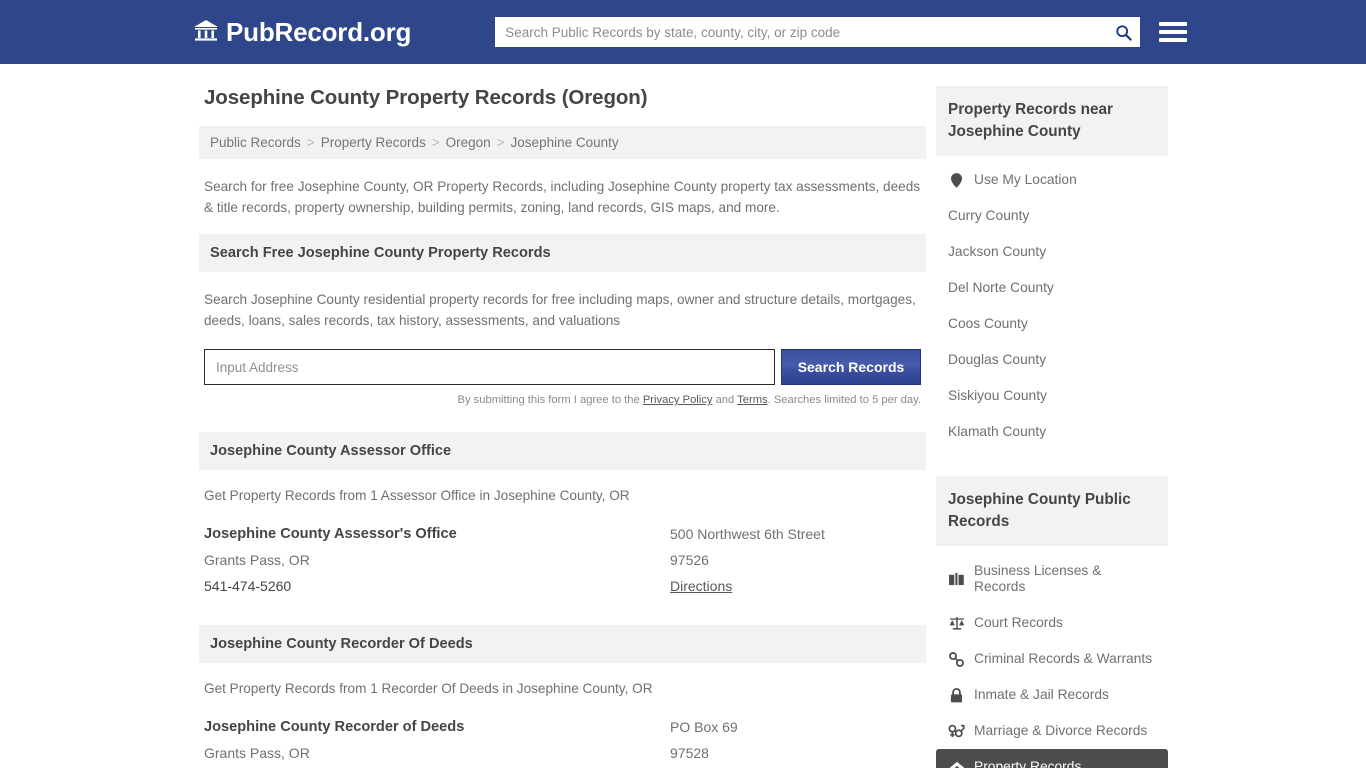 Image resolution: width=1366 pixels, height=768 pixels. Describe the element at coordinates (1052, 216) in the screenshot. I see `sidebar-item-curry-county: Curry County` at that location.